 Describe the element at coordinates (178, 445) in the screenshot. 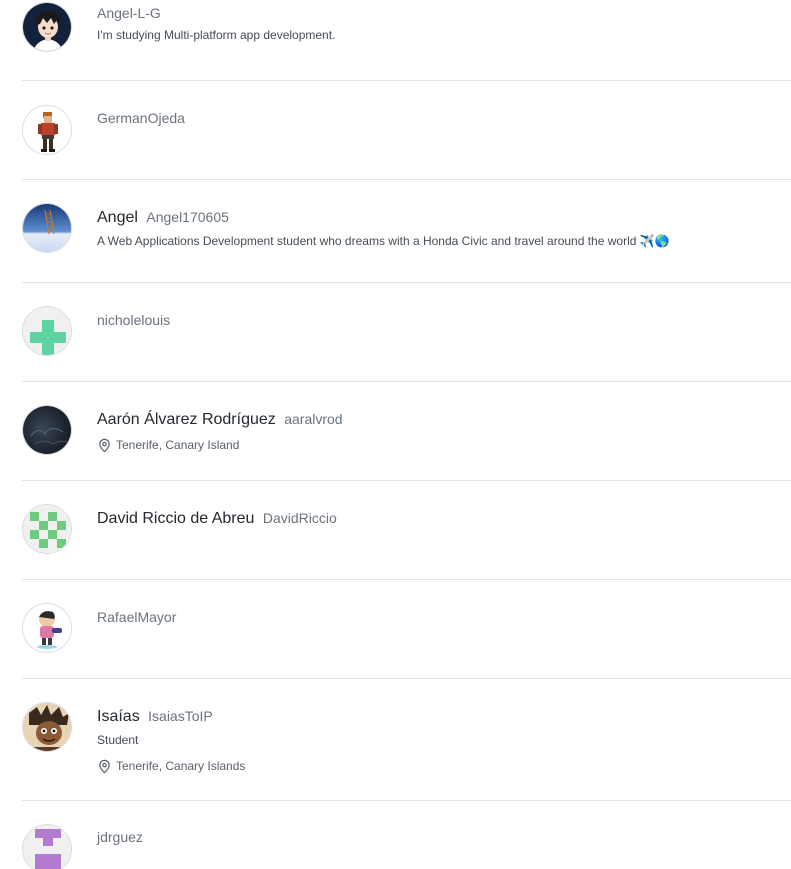

I see `user-location-text: Tenerife, Canary Island` at that location.